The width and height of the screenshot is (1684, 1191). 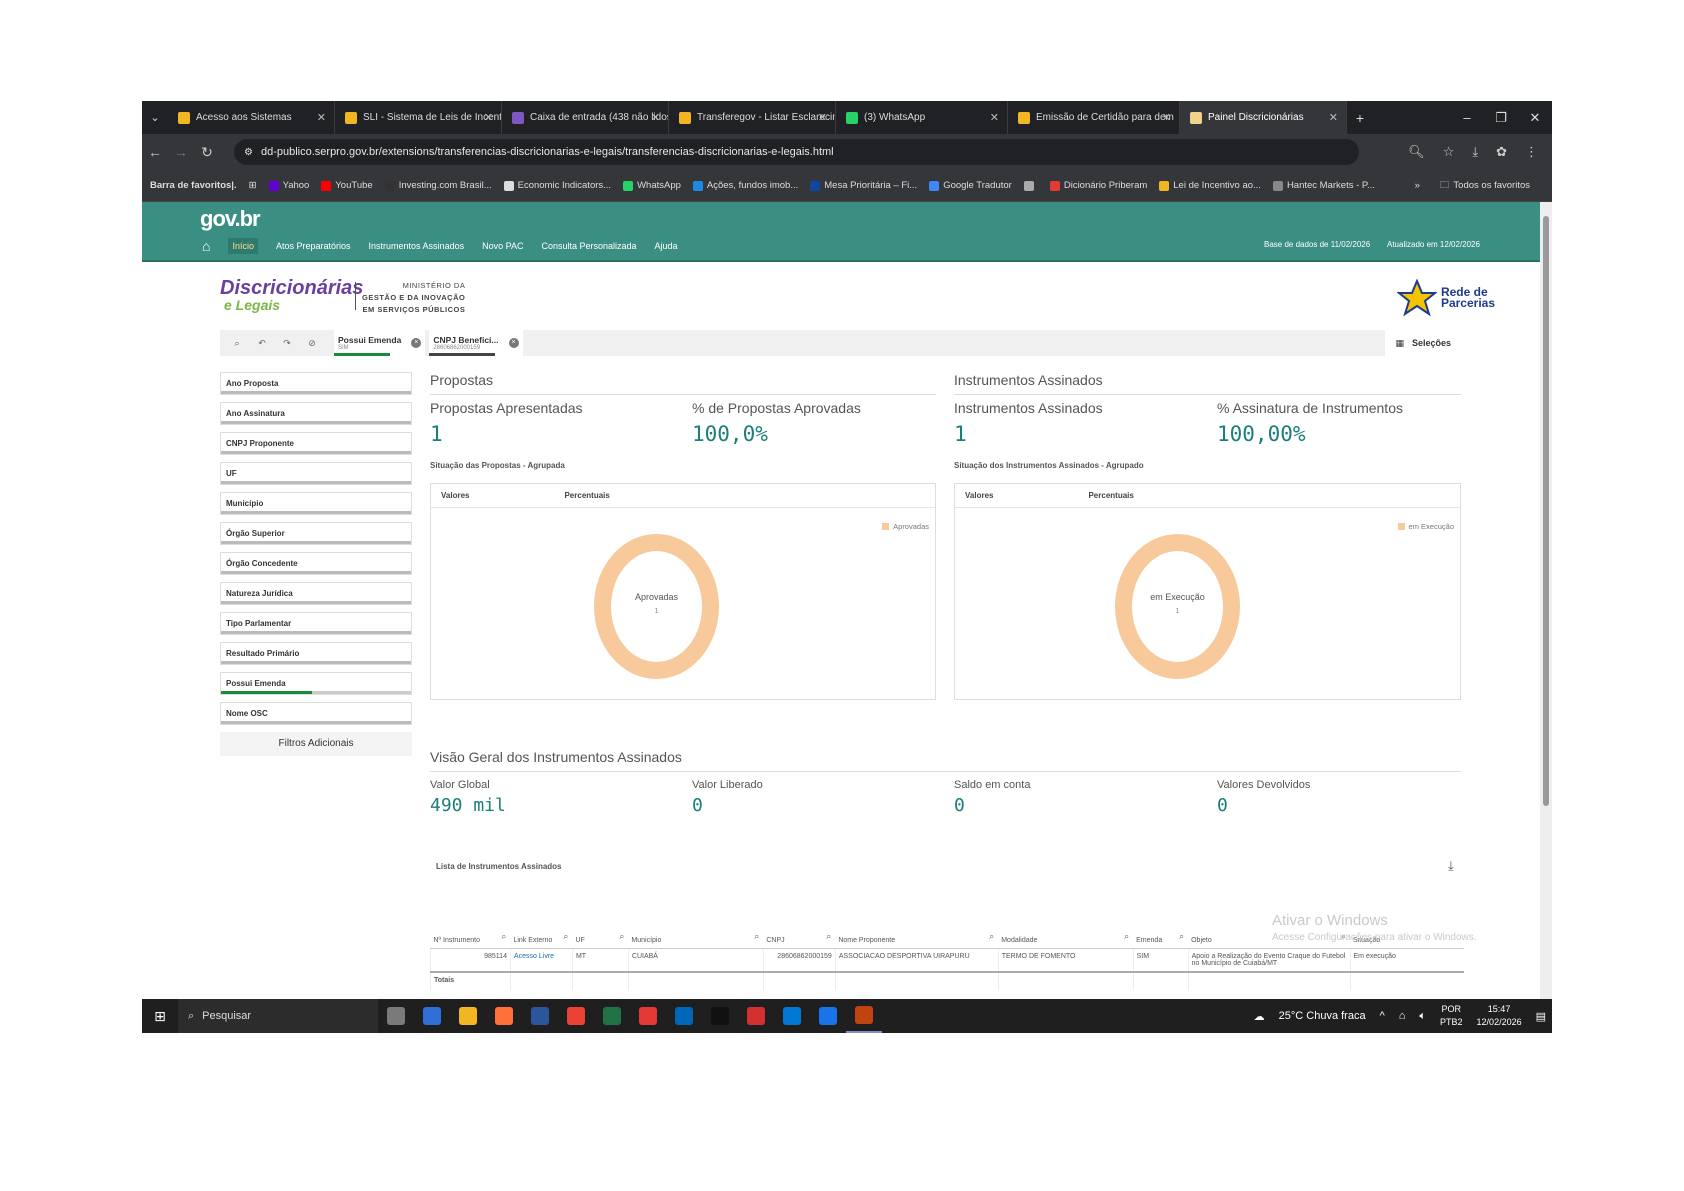 What do you see at coordinates (799, 935) in the screenshot?
I see `column-header: CNPJ ⌕` at bounding box center [799, 935].